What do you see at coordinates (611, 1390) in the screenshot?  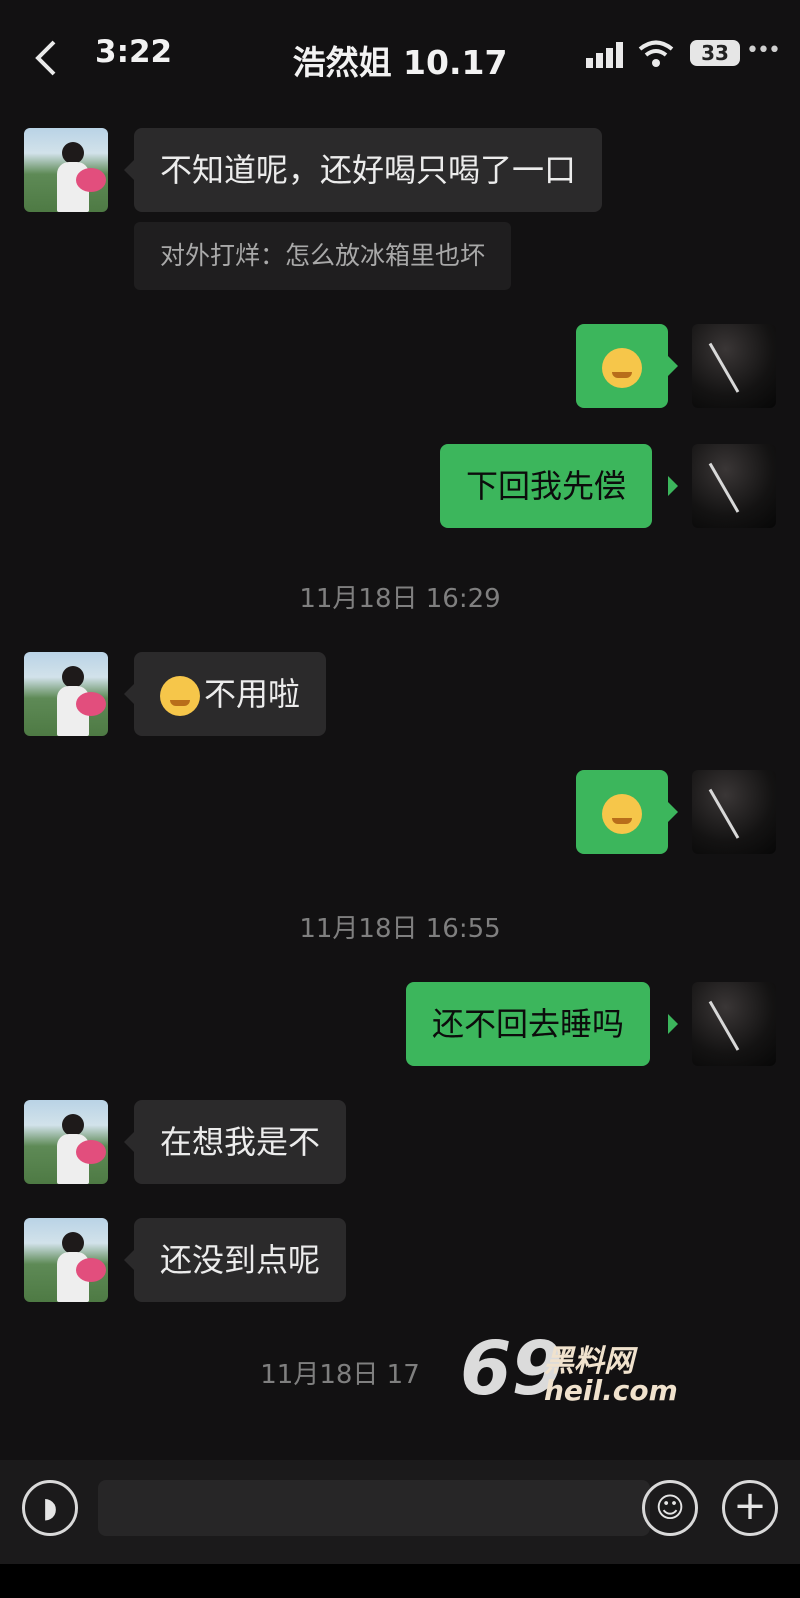 I see `watermark-url: heil.com` at bounding box center [611, 1390].